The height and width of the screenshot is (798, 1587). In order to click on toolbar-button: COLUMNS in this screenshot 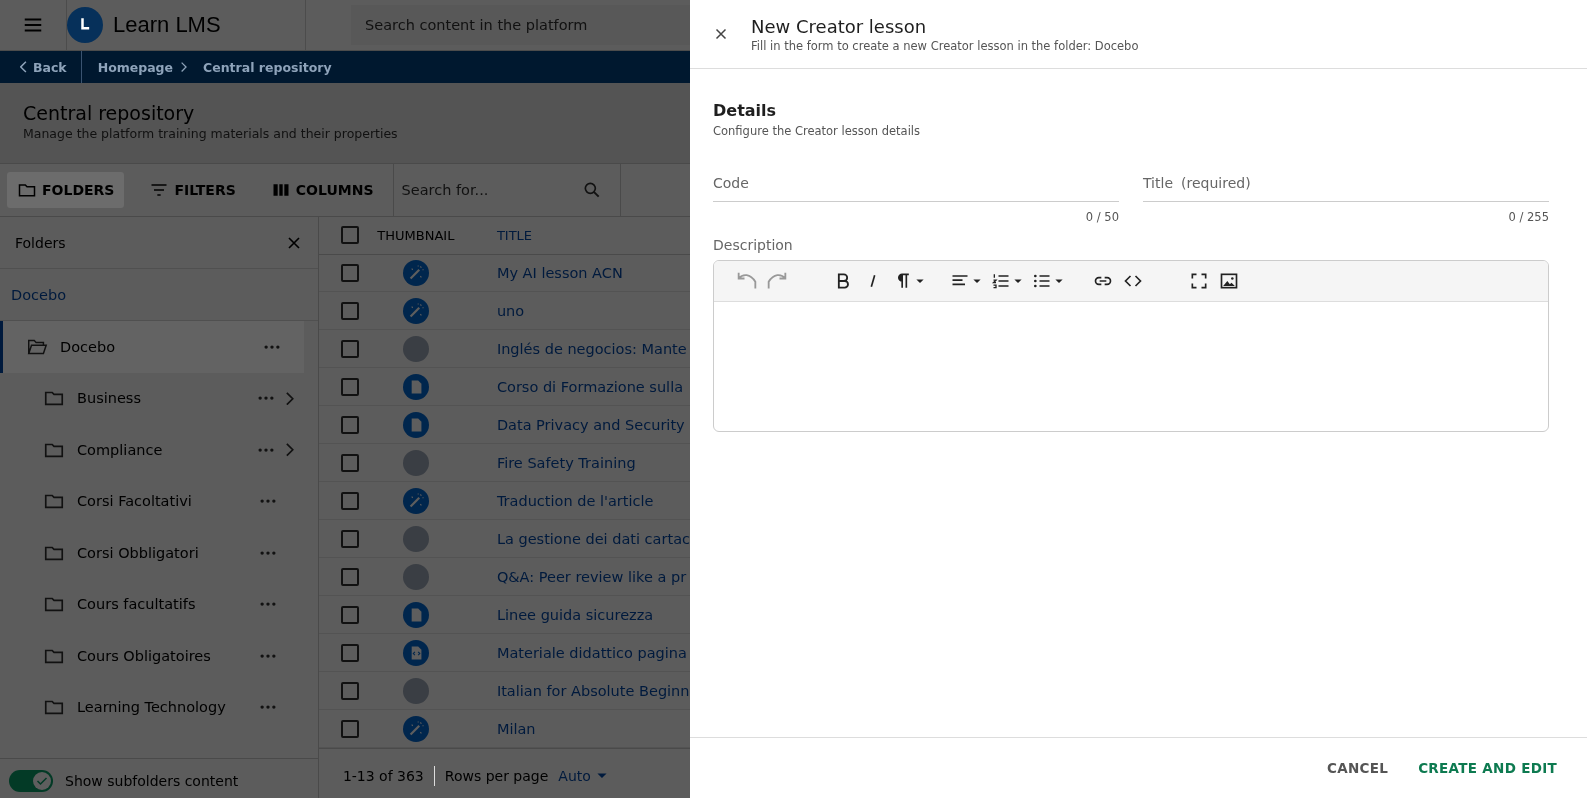, I will do `click(322, 190)`.